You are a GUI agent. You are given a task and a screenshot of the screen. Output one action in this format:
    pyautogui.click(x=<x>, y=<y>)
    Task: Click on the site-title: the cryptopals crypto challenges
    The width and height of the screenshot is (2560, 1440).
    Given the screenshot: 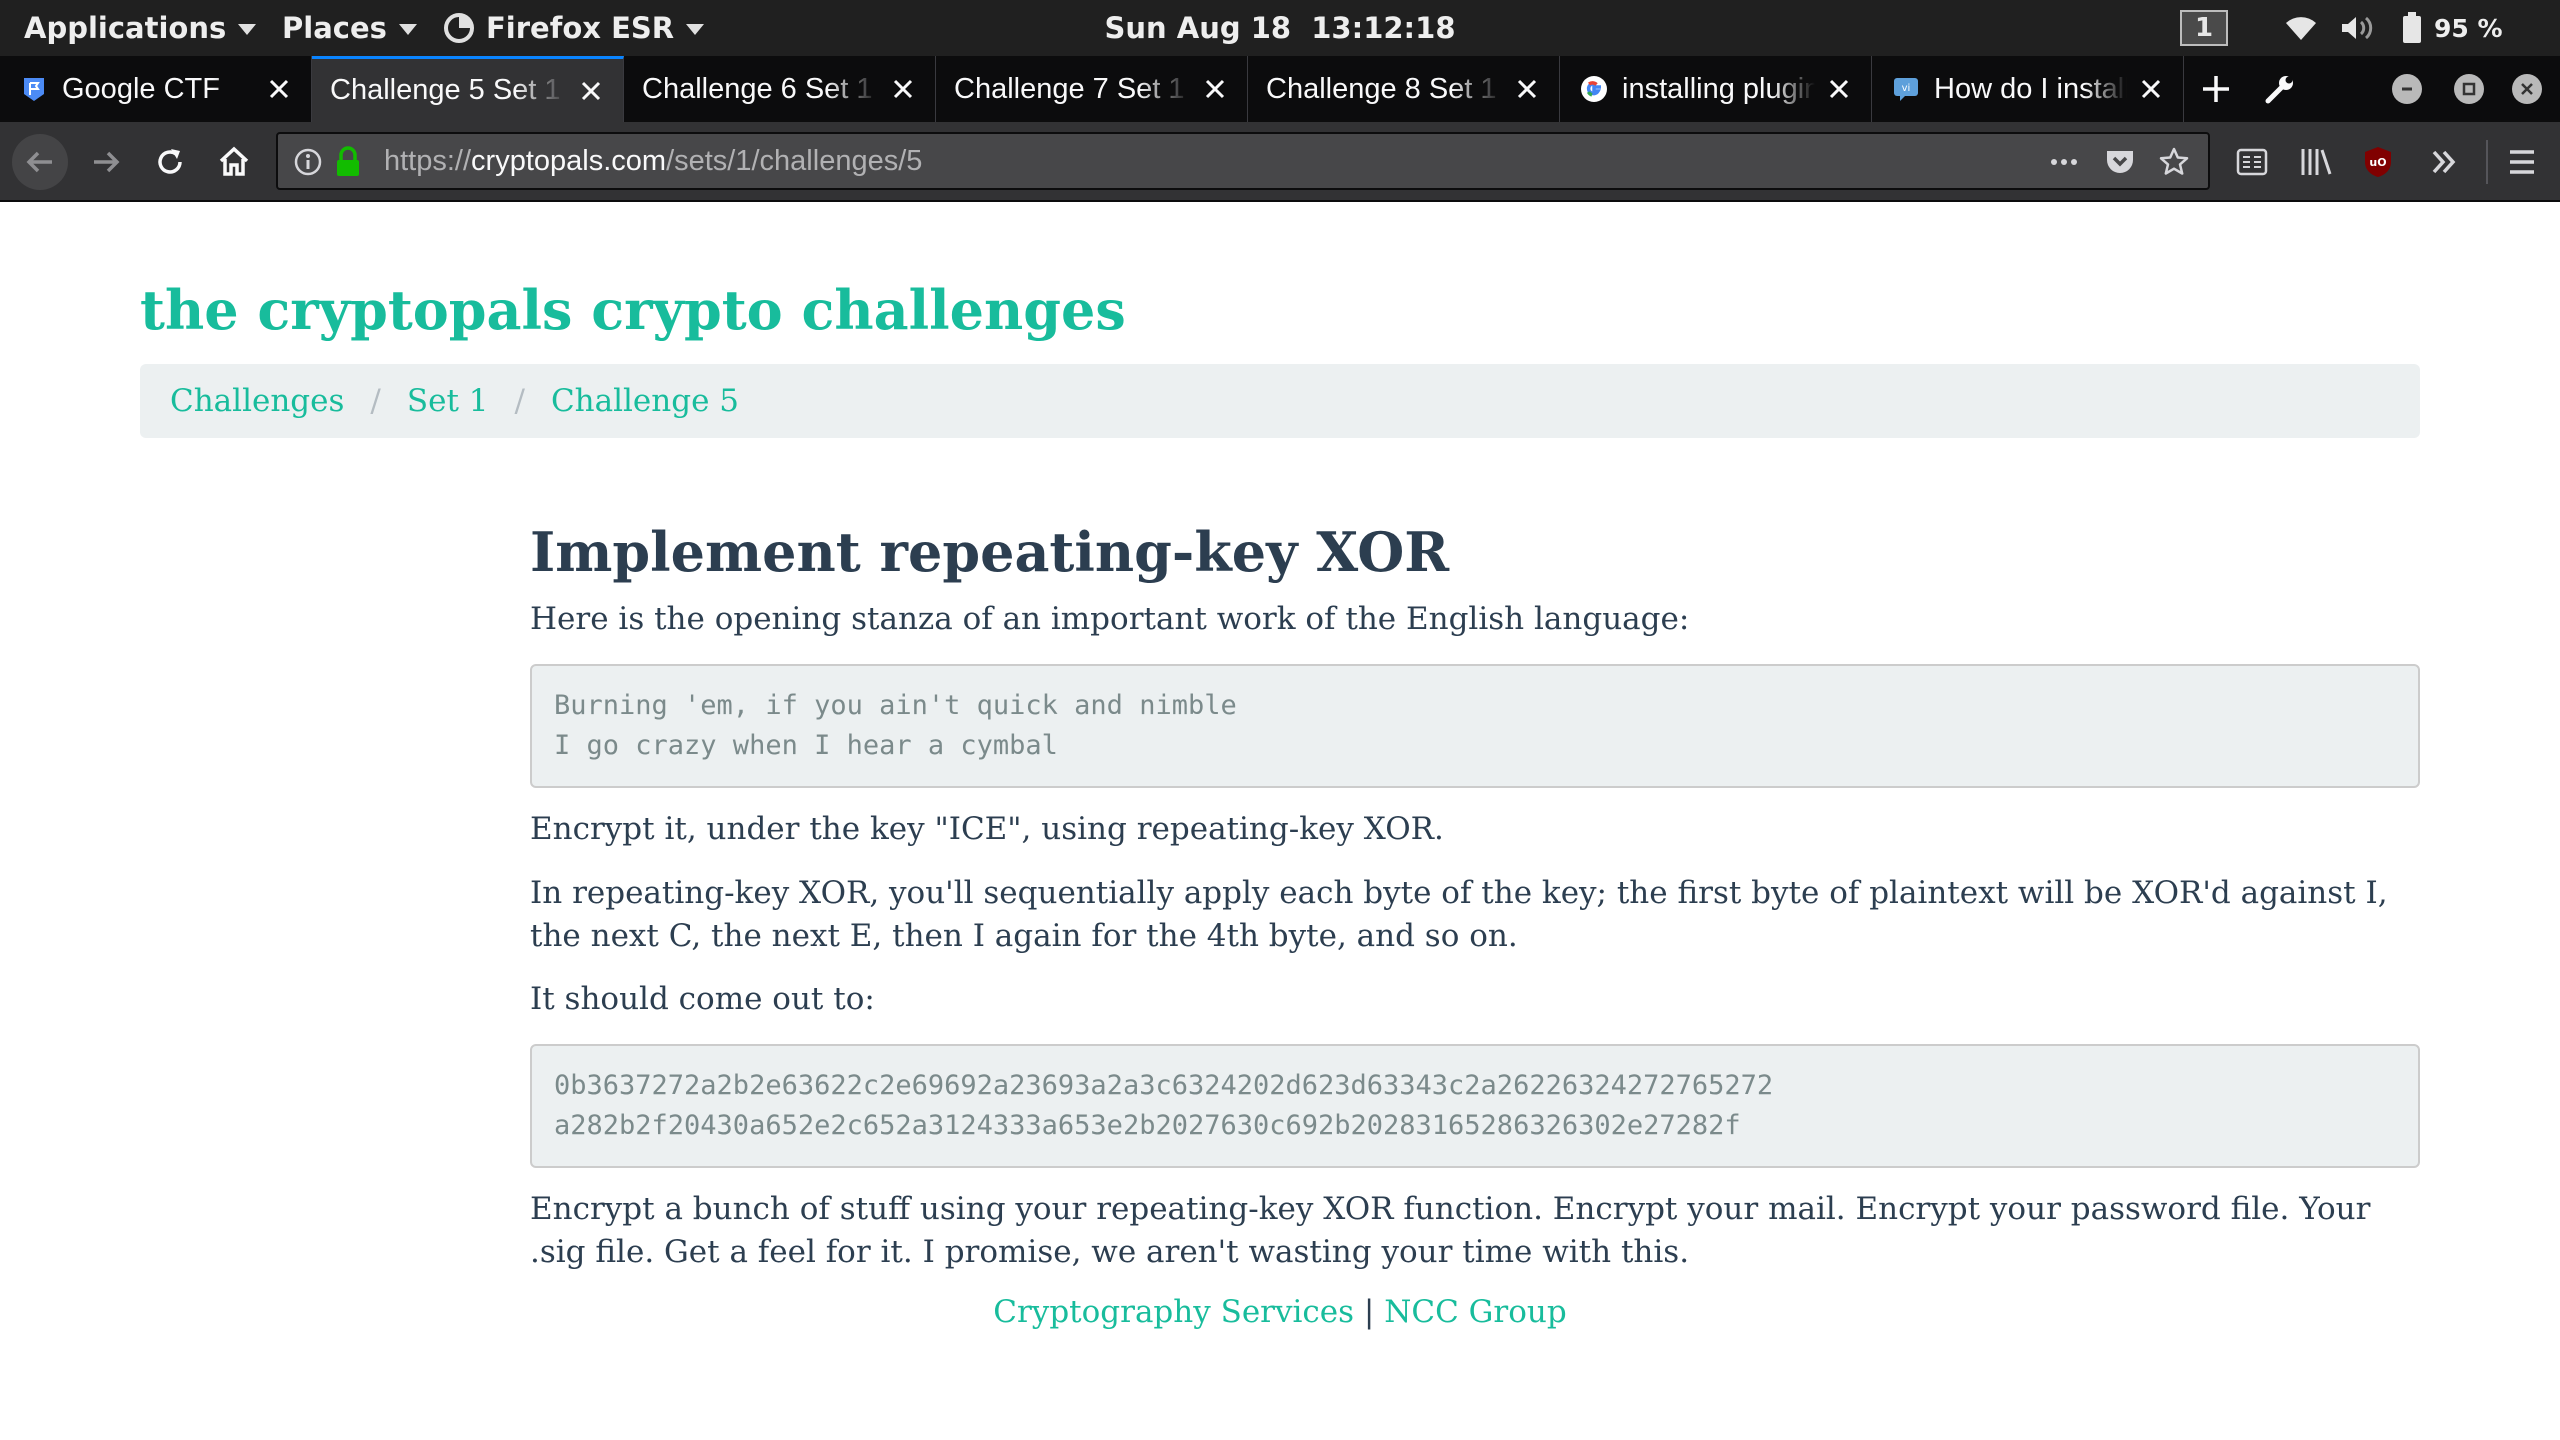 What is the action you would take?
    pyautogui.click(x=633, y=310)
    